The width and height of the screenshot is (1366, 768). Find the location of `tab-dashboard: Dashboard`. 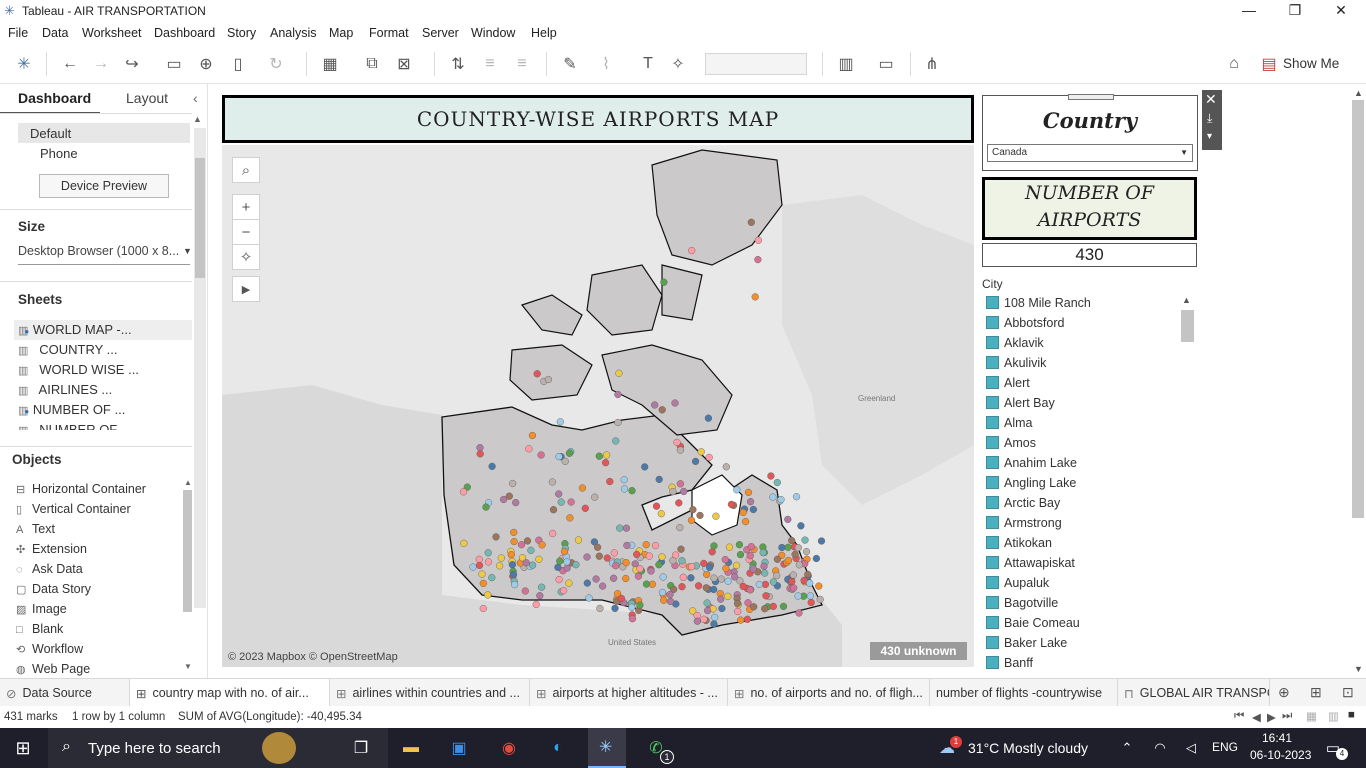

tab-dashboard: Dashboard is located at coordinates (54, 98).